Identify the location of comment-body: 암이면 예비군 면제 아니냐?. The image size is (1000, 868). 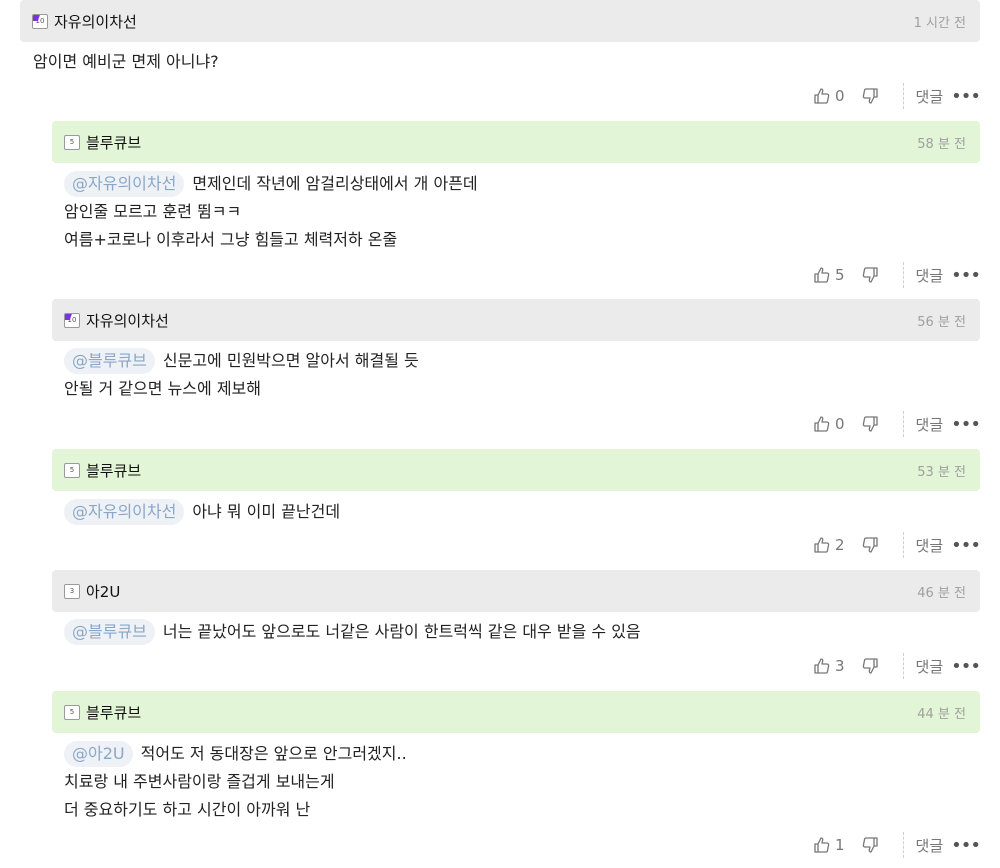
(126, 62).